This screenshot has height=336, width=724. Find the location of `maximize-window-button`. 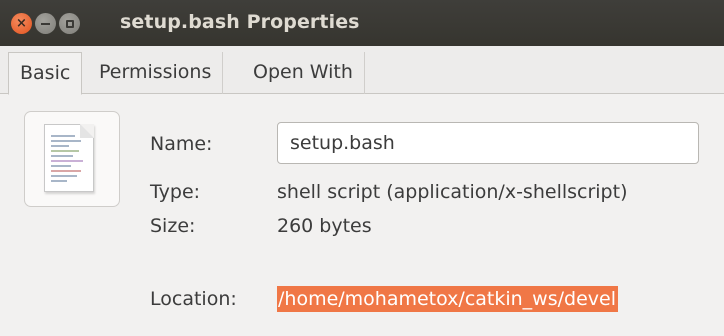

maximize-window-button is located at coordinates (69, 23).